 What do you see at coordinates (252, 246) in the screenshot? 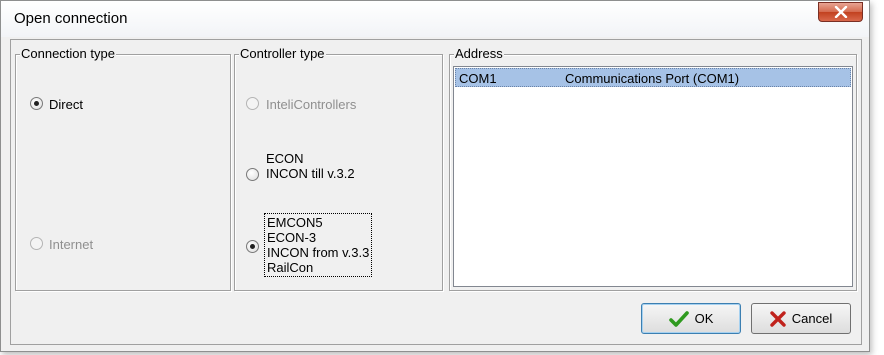
I see `emcon5-radio` at bounding box center [252, 246].